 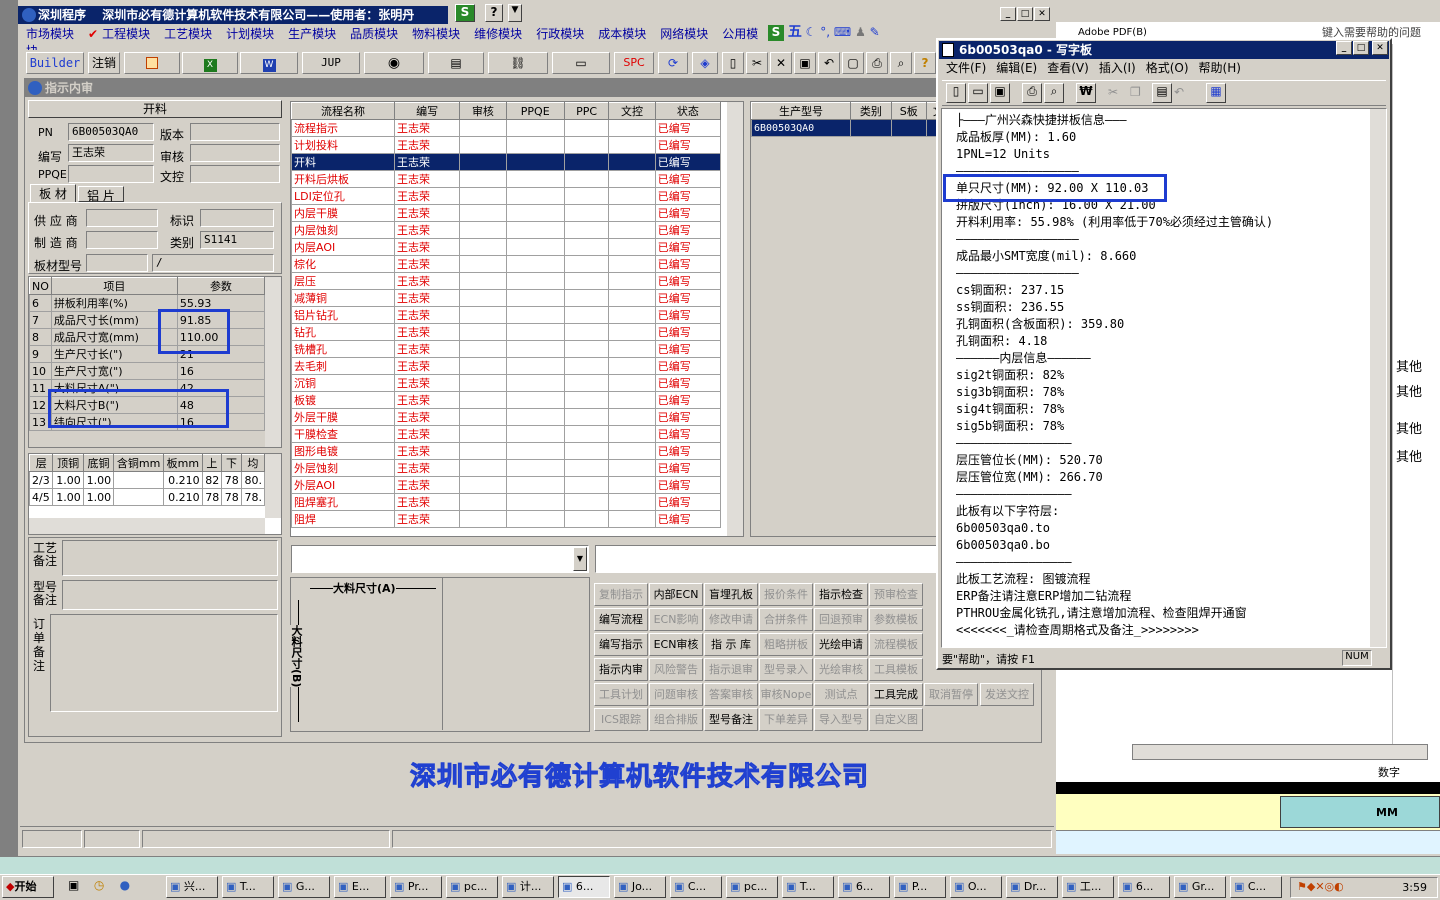 What do you see at coordinates (896, 594) in the screenshot?
I see `action-button: 预审检查` at bounding box center [896, 594].